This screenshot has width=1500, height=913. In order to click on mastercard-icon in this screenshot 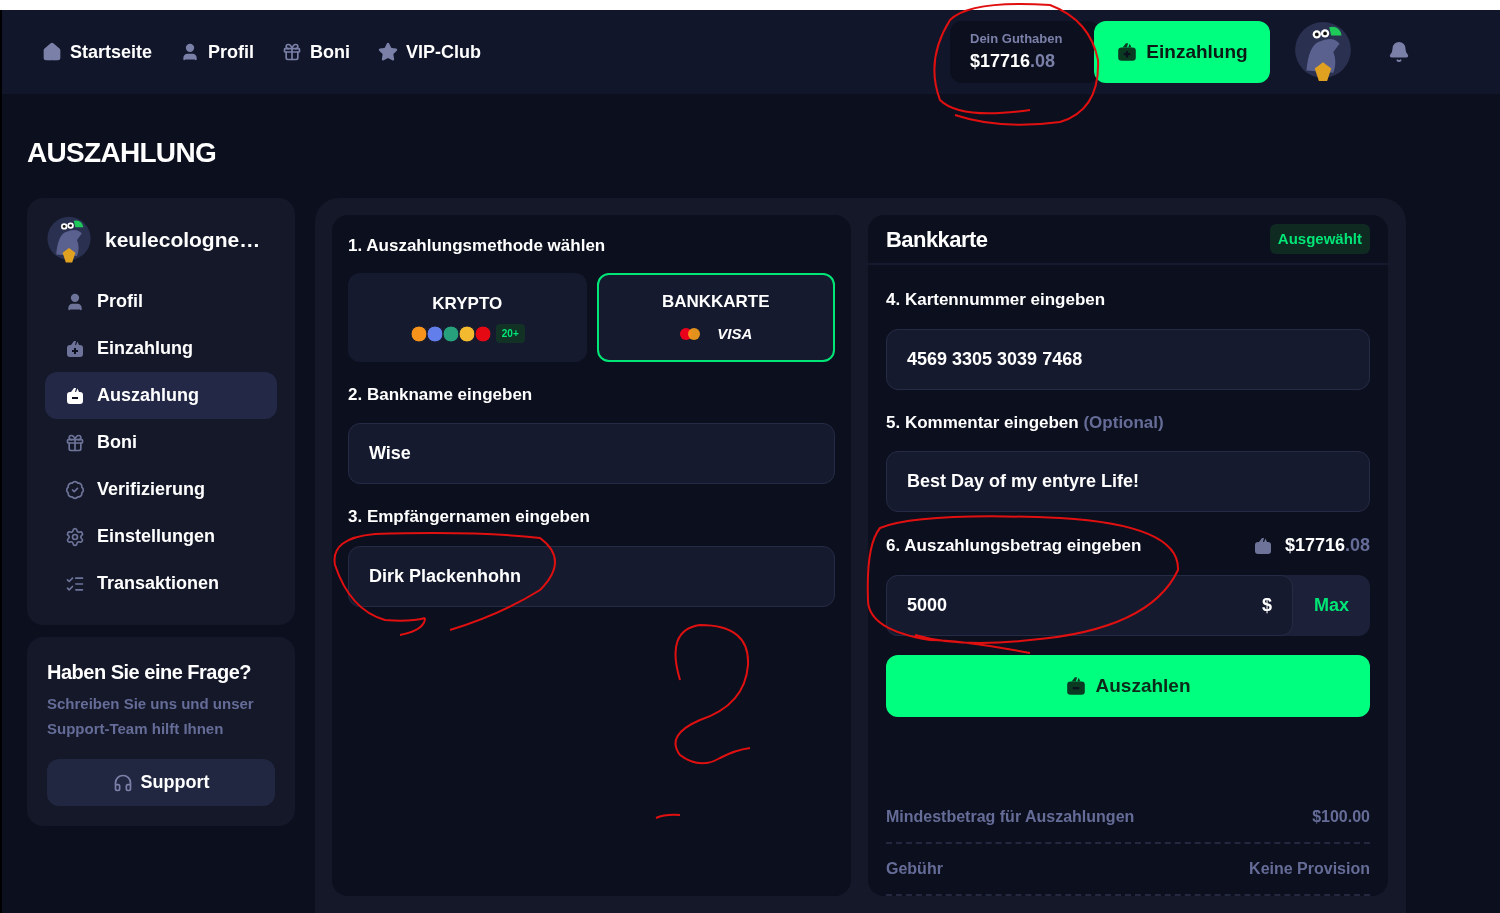, I will do `click(690, 333)`.